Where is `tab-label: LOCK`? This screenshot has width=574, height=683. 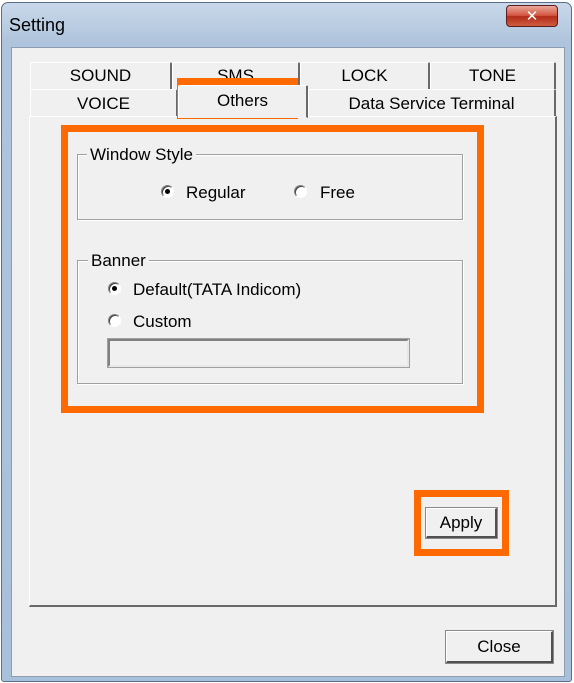
tab-label: LOCK is located at coordinates (364, 75).